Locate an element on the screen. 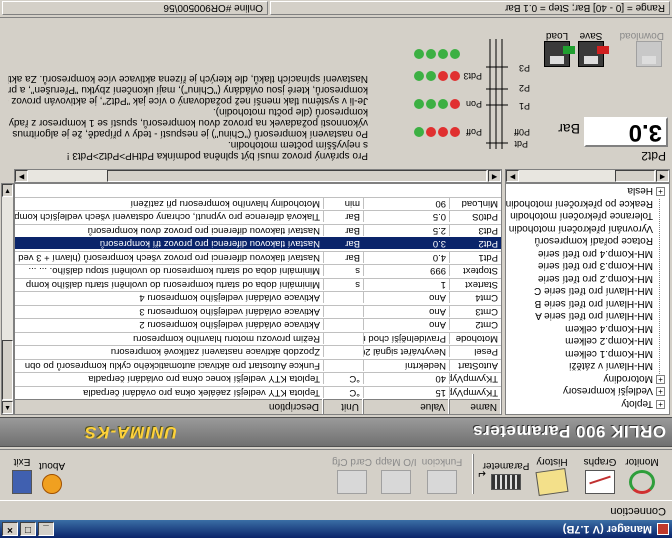 The height and width of the screenshot is (538, 672). cell-value: 3.0 is located at coordinates (406, 243).